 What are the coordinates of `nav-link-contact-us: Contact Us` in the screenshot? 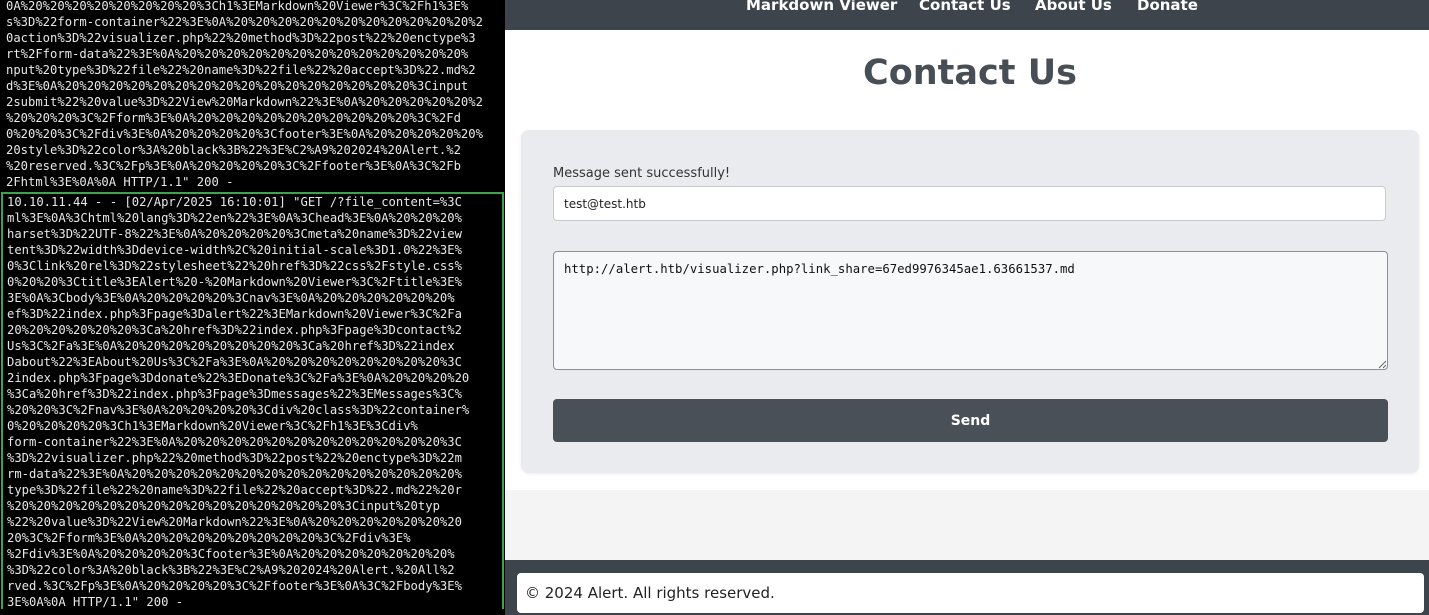 It's located at (965, 7).